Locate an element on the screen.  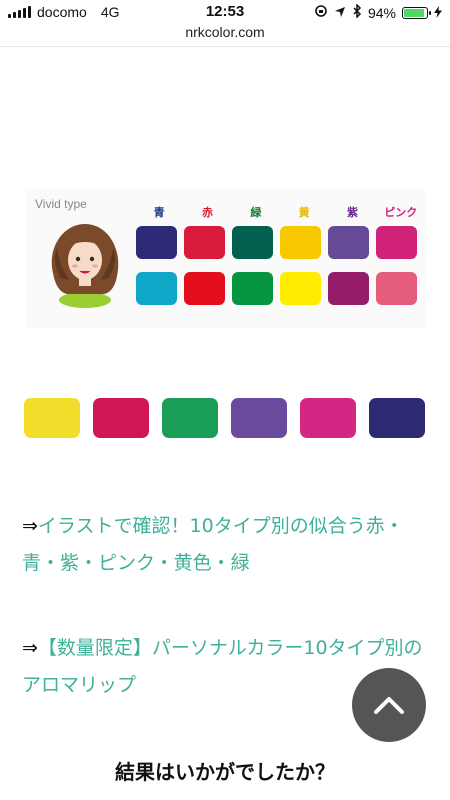
column-label: ピンク is located at coordinates (401, 212).